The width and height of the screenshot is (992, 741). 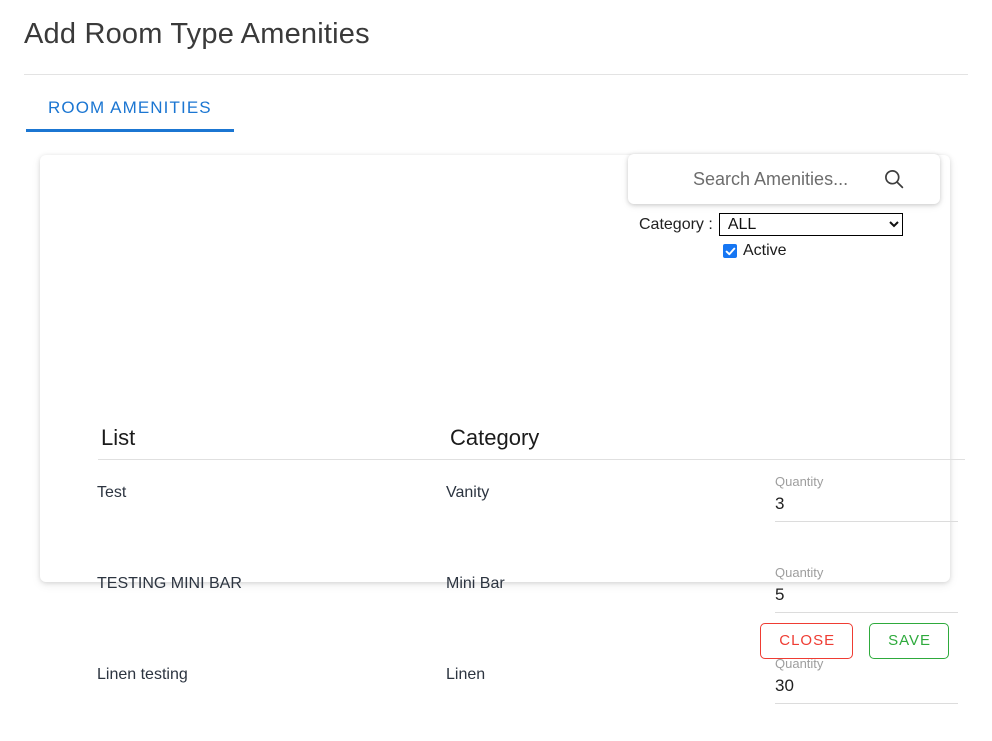 I want to click on active-label: Active, so click(x=765, y=250).